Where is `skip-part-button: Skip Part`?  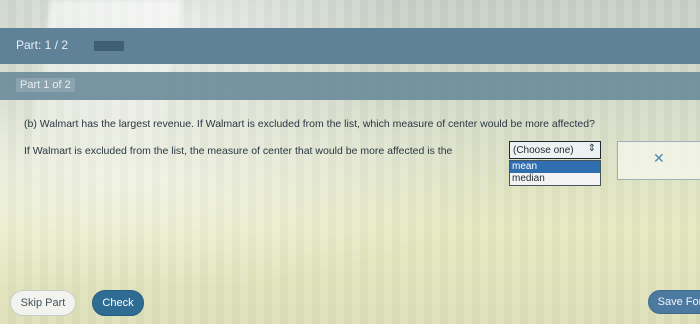
skip-part-button: Skip Part is located at coordinates (43, 303).